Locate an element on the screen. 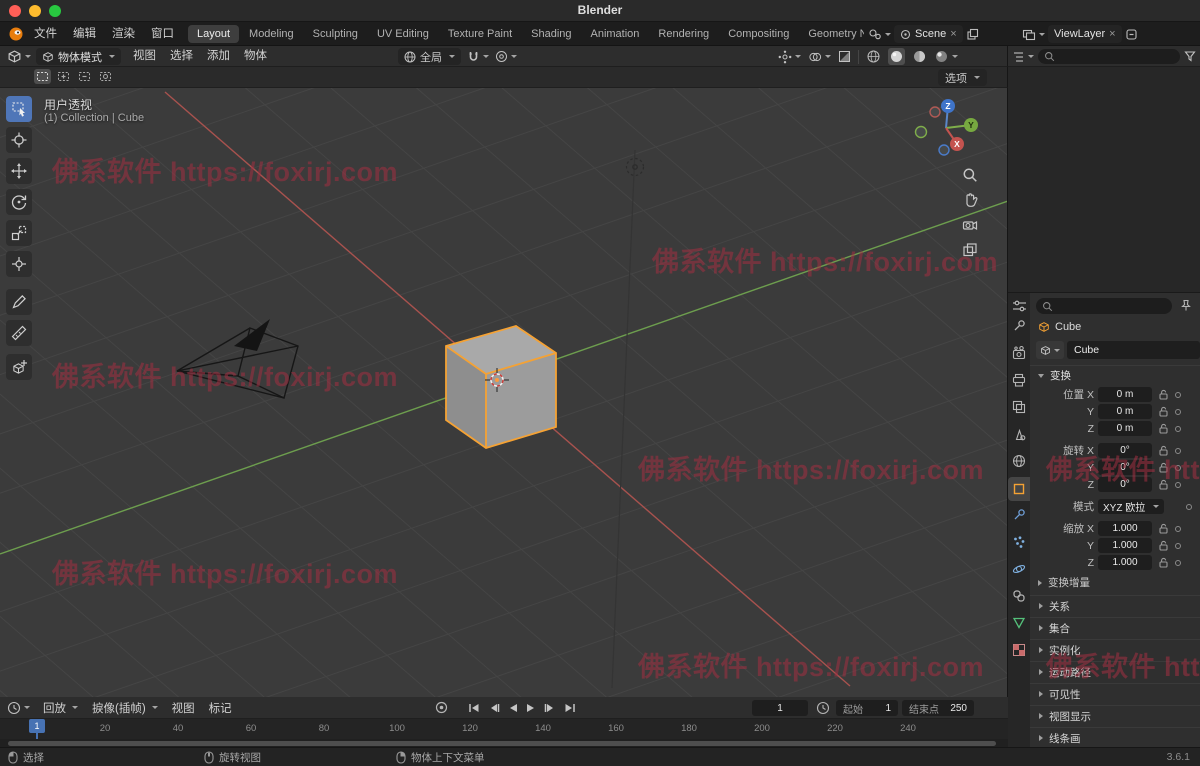 Image resolution: width=1200 pixels, height=766 pixels. tab-constraint-properties is located at coordinates (1019, 596).